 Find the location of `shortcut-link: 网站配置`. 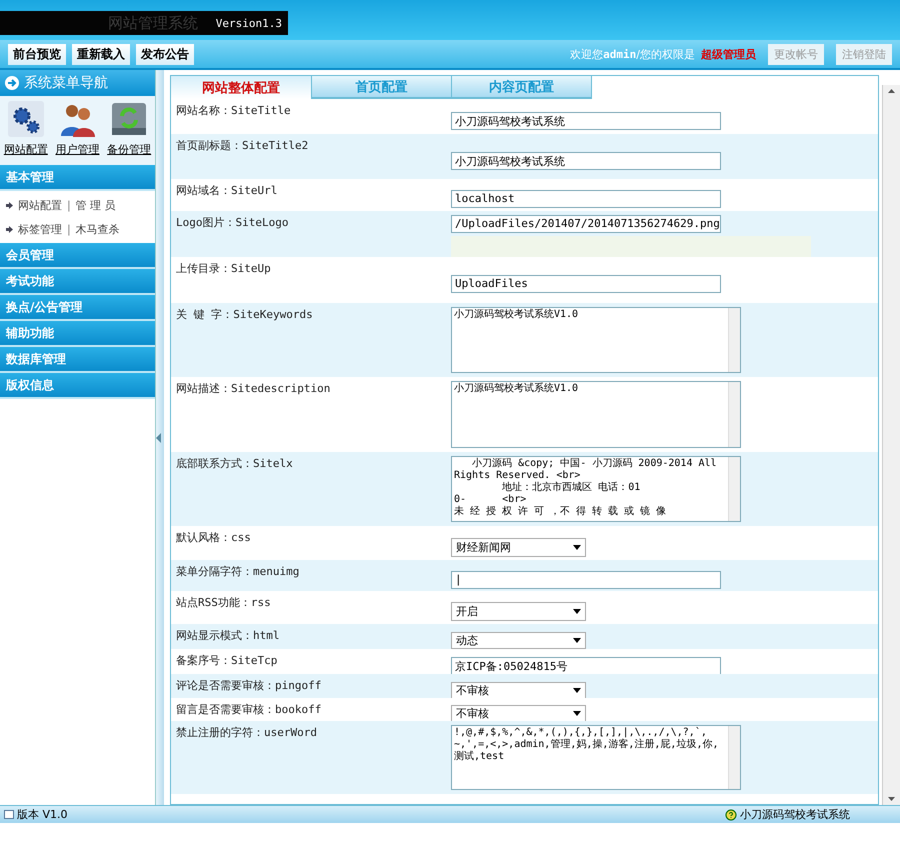

shortcut-link: 网站配置 is located at coordinates (26, 128).